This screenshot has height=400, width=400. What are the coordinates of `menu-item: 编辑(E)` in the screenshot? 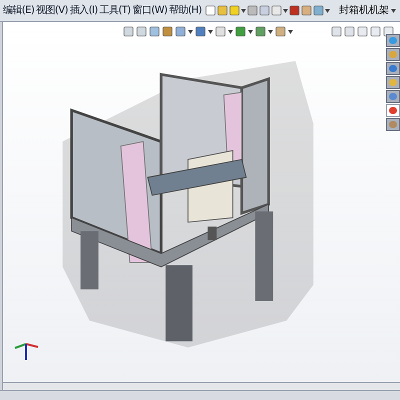 It's located at (19, 11).